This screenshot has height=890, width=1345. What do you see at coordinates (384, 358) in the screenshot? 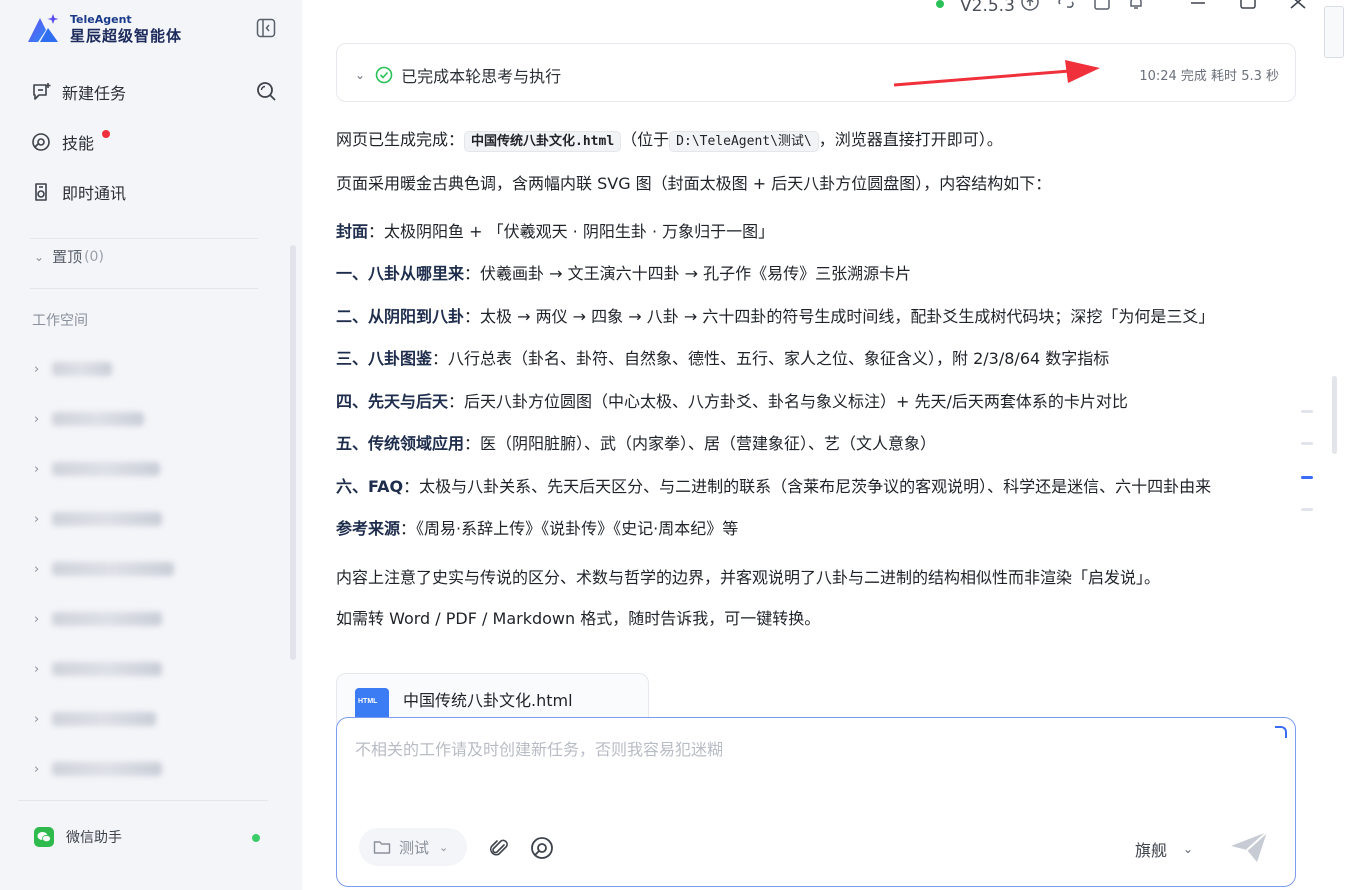
I see `section-heading: 三、八卦图鉴` at bounding box center [384, 358].